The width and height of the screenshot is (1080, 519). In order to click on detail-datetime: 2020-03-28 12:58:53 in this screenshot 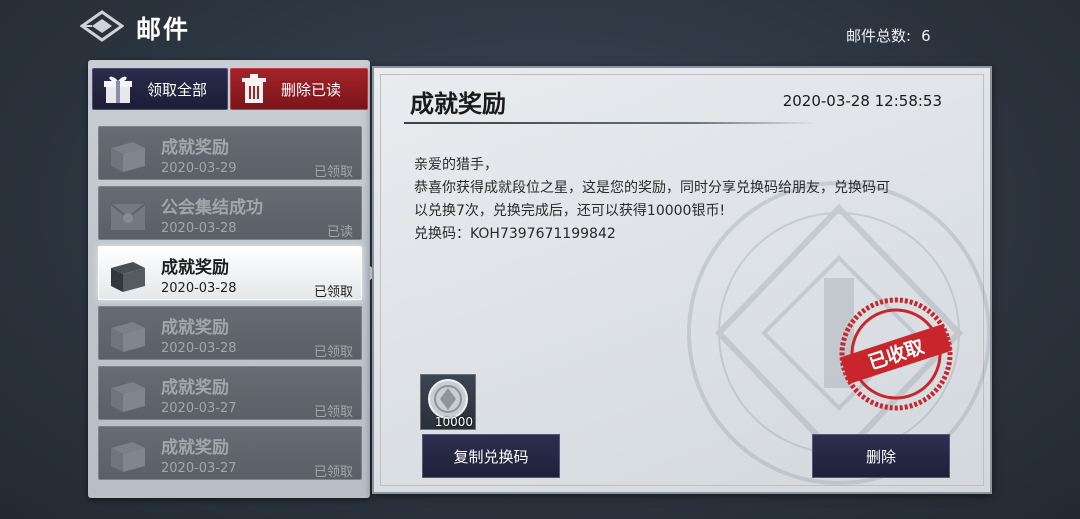, I will do `click(862, 101)`.